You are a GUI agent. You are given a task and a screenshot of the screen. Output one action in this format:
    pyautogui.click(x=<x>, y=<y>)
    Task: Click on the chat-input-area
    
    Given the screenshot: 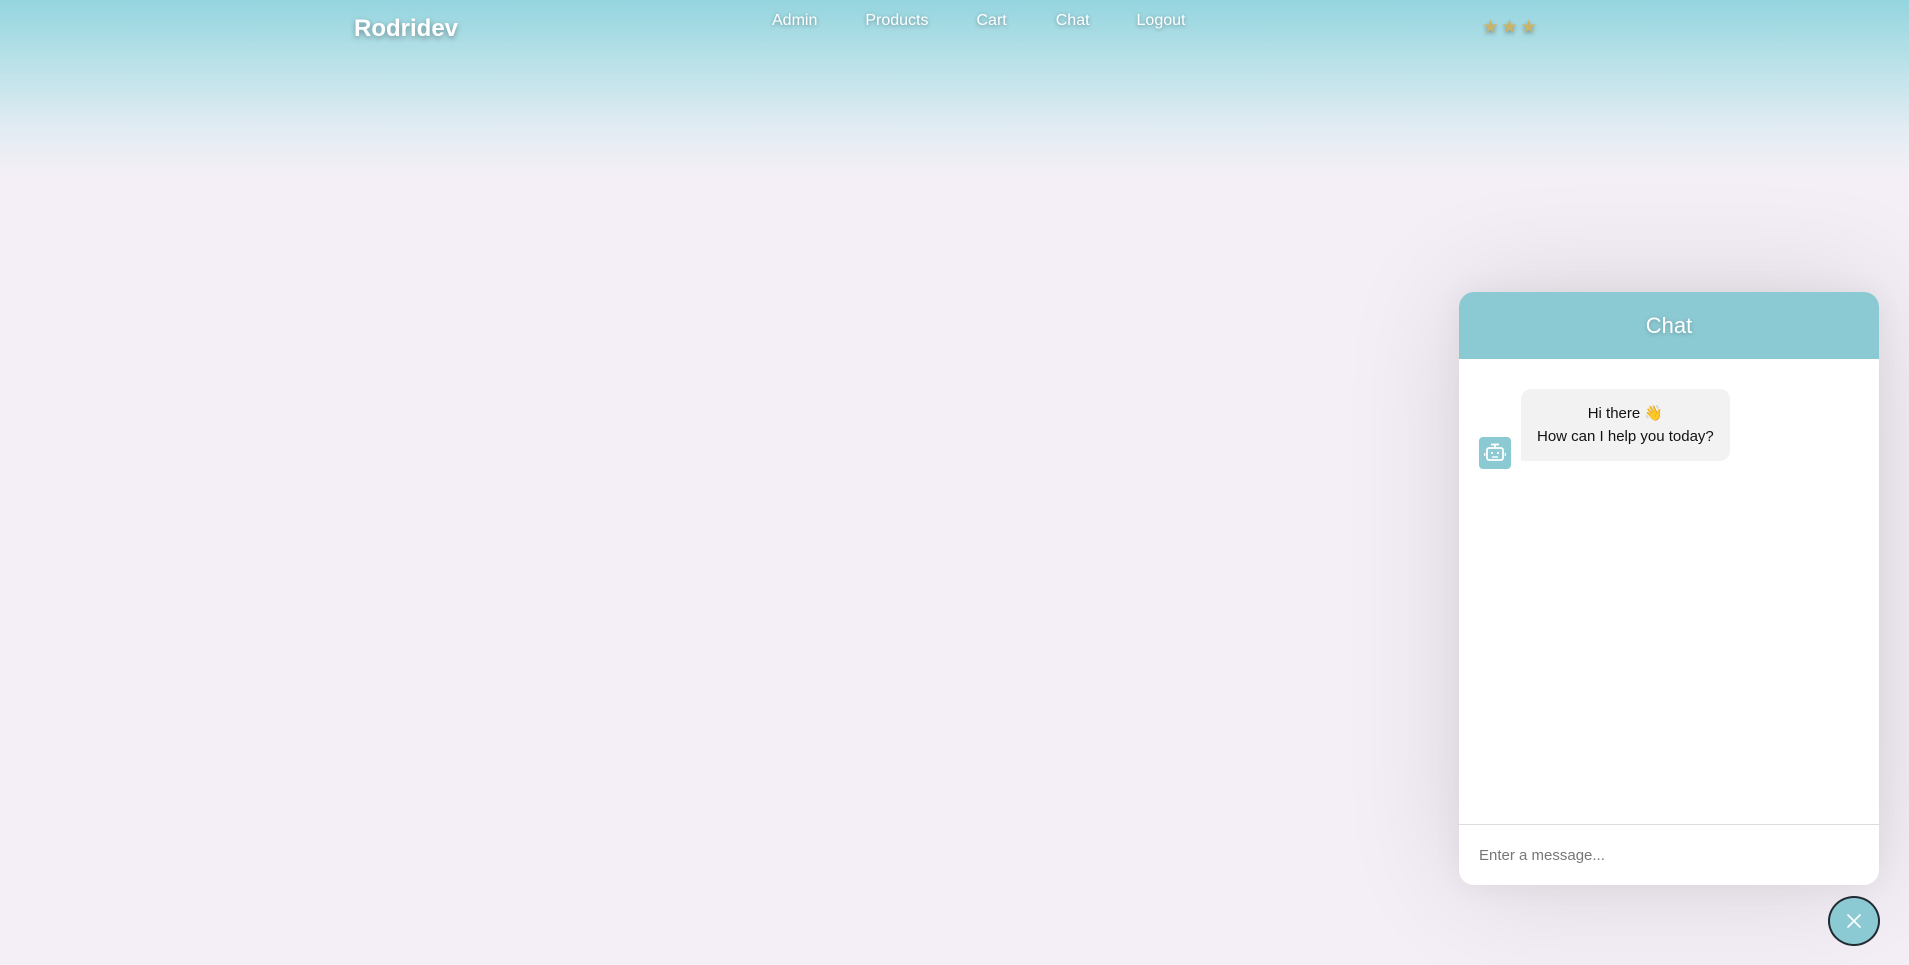 What is the action you would take?
    pyautogui.click(x=1669, y=854)
    